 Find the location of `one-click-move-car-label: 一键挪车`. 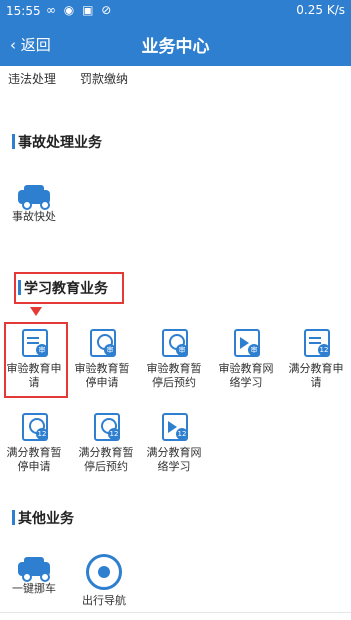

one-click-move-car-label: 一键挪车 is located at coordinates (34, 588).